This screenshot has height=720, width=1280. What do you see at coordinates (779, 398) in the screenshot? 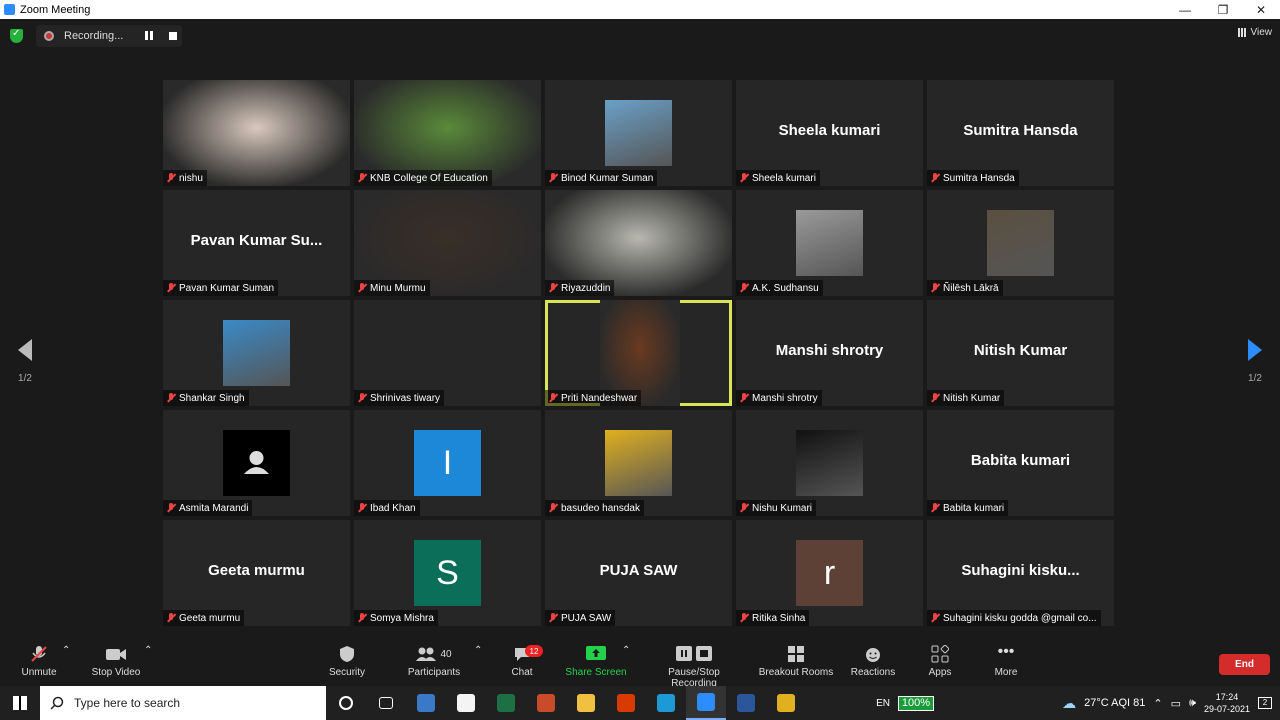
I see `participant-name-tag: Manshi shrotry` at bounding box center [779, 398].